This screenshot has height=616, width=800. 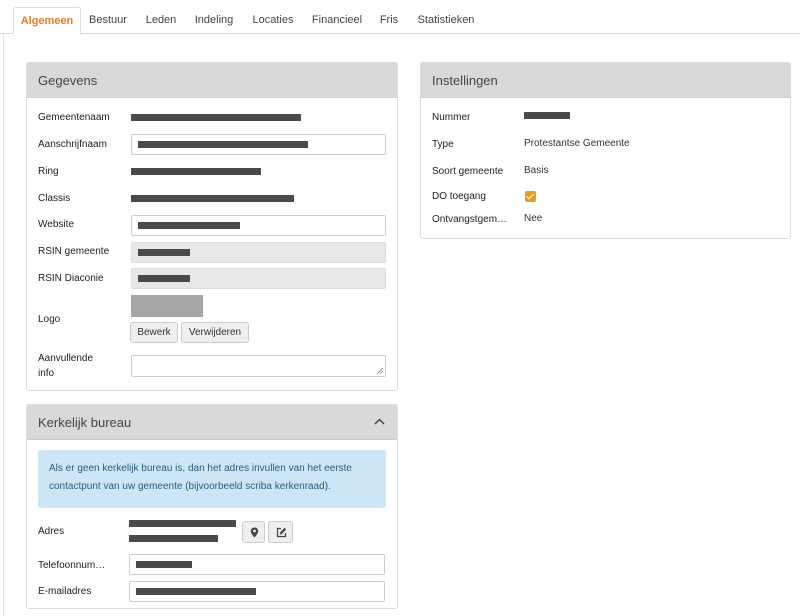 I want to click on tab-indeling: Indeling, so click(x=214, y=20).